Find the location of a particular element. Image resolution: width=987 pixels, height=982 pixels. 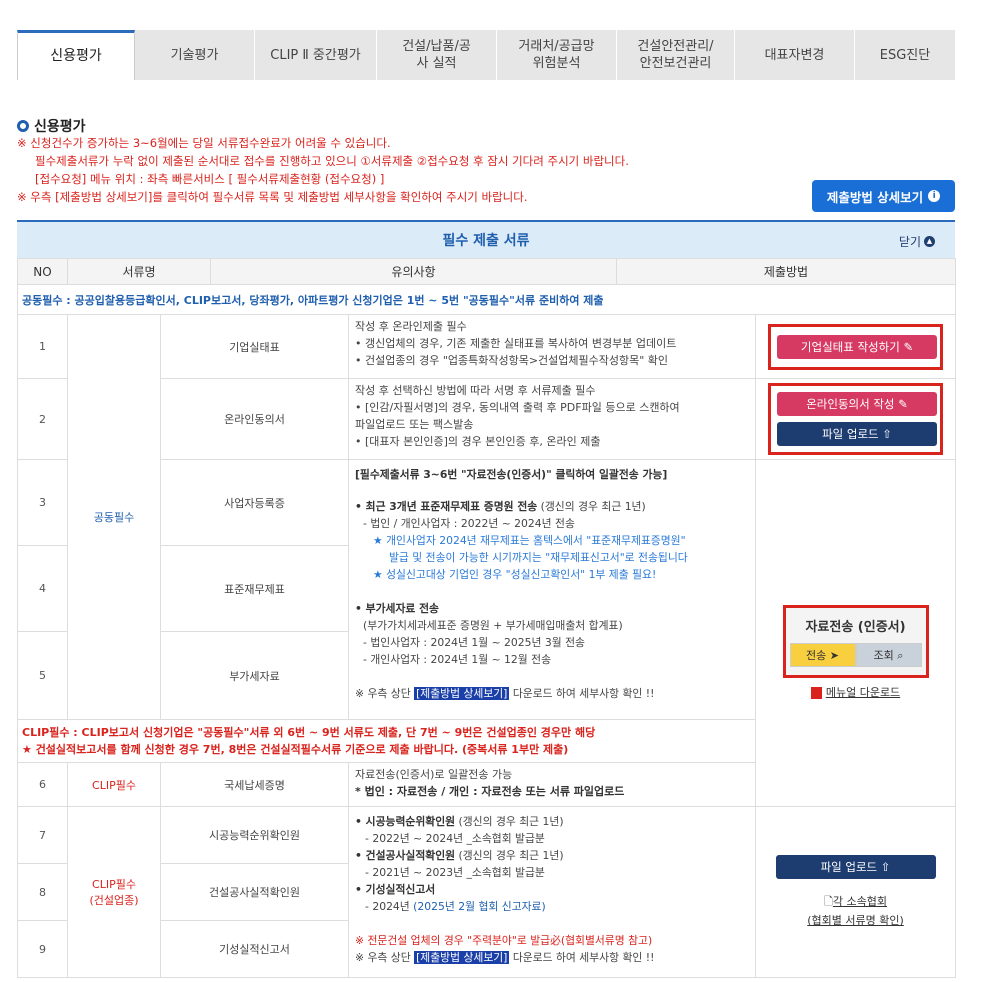

doc-notes: 자료전송(인증서)로 일괄전송 가능 * 법인 : 자료전송 / 개인 is located at coordinates (552, 784).